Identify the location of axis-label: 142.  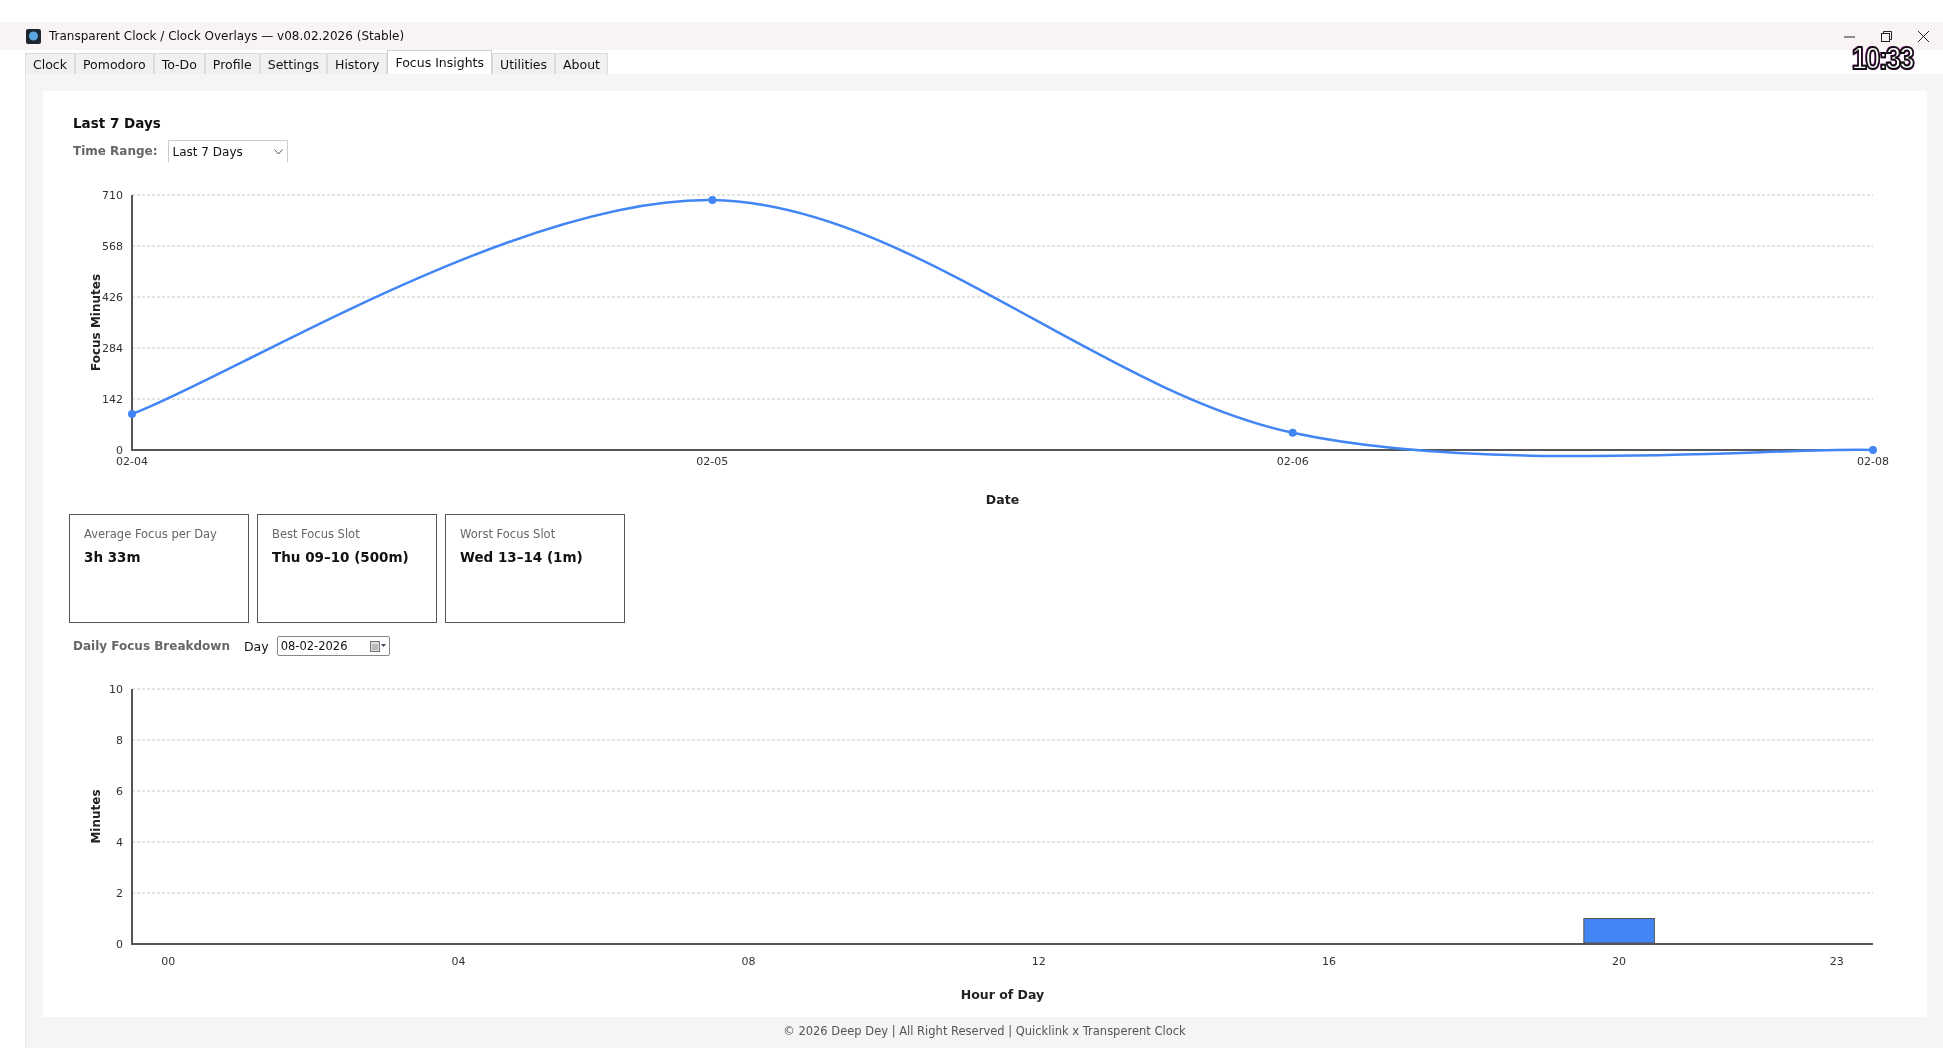
(112, 399).